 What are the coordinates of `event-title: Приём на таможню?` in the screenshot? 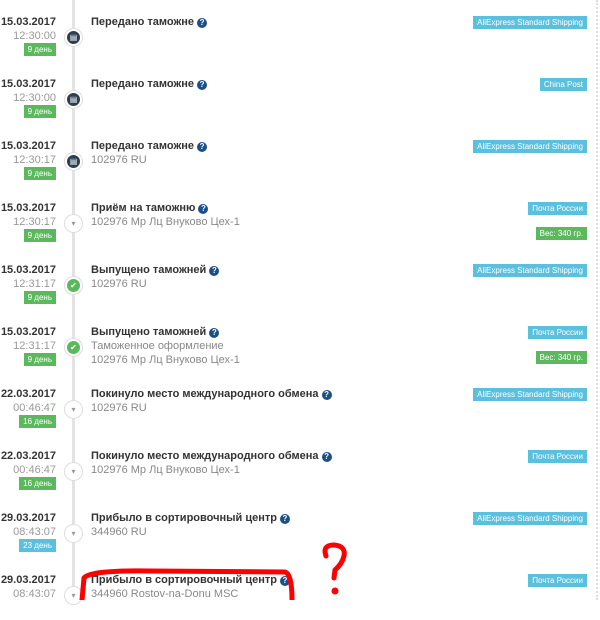 It's located at (150, 208).